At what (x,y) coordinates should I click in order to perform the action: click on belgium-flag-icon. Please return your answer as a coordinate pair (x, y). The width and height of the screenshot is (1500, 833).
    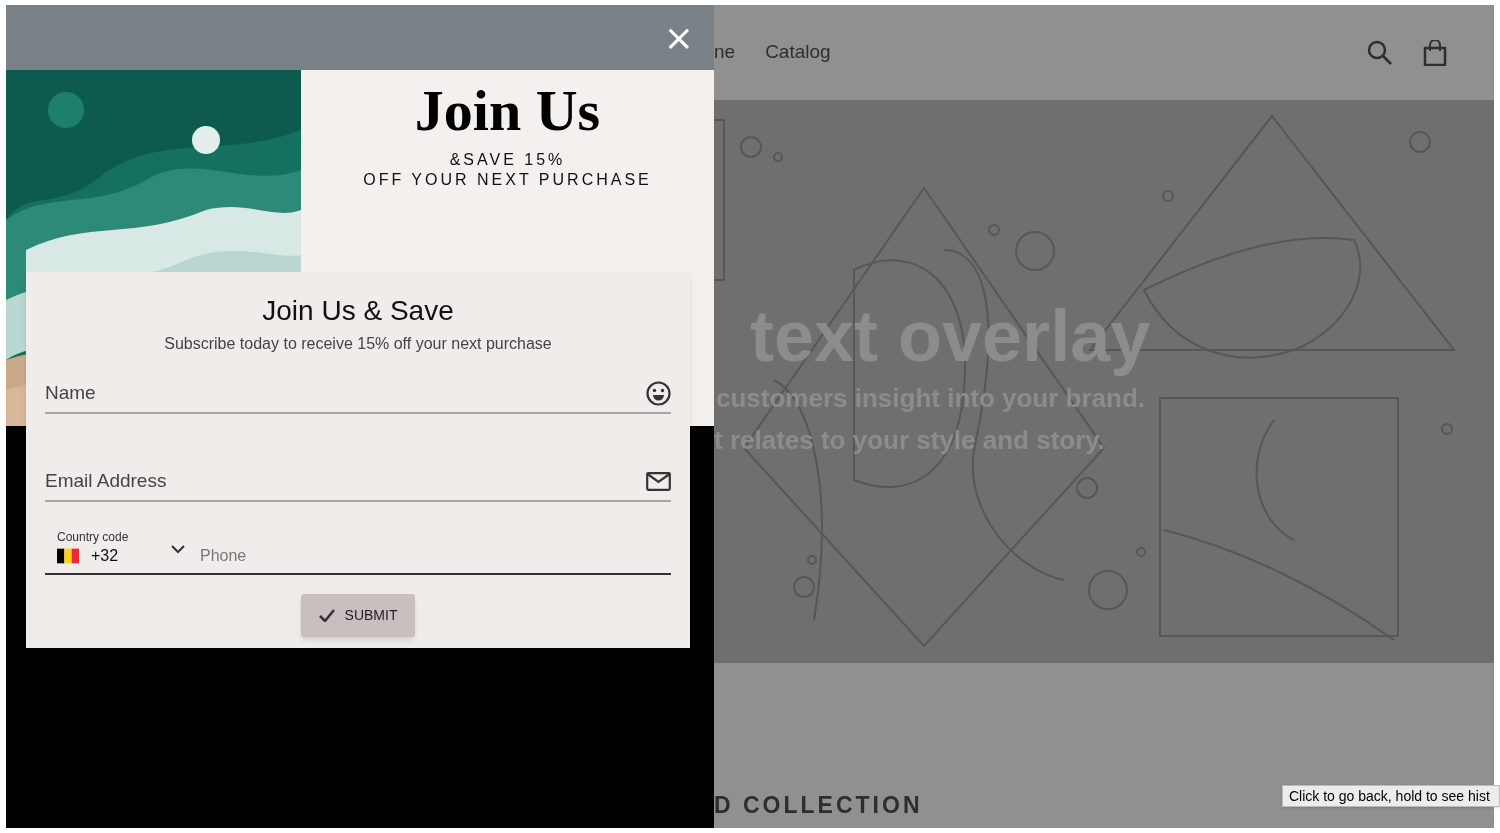
    Looking at the image, I should click on (68, 555).